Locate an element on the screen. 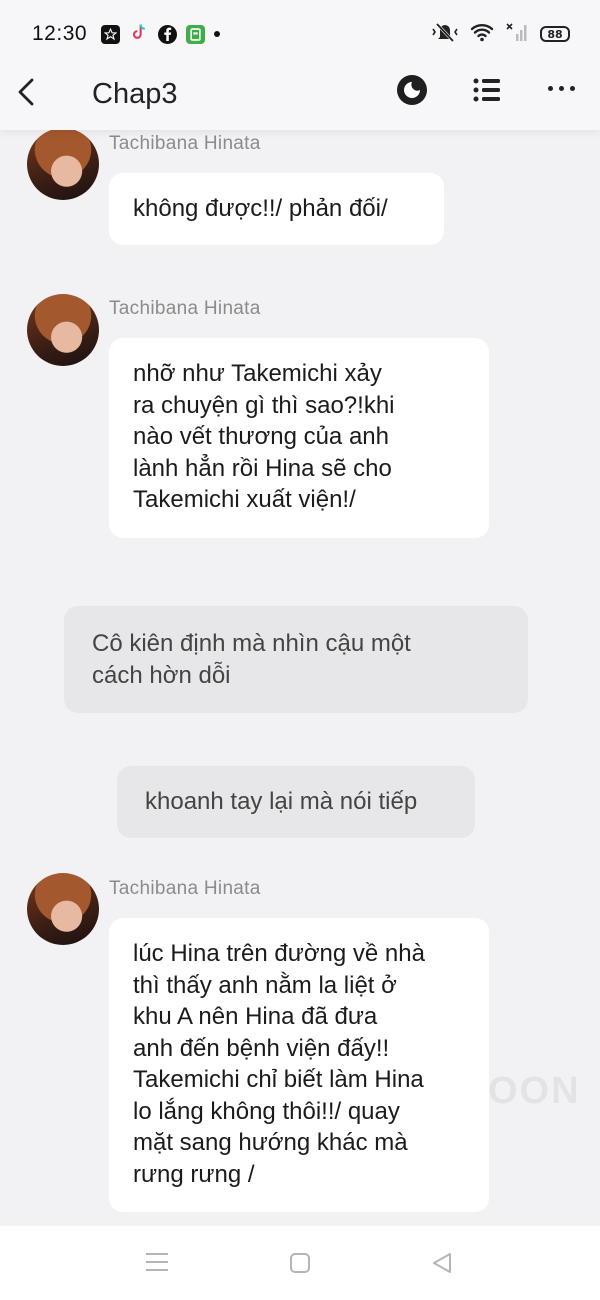 The width and height of the screenshot is (600, 1300). more-icon is located at coordinates (550, 88).